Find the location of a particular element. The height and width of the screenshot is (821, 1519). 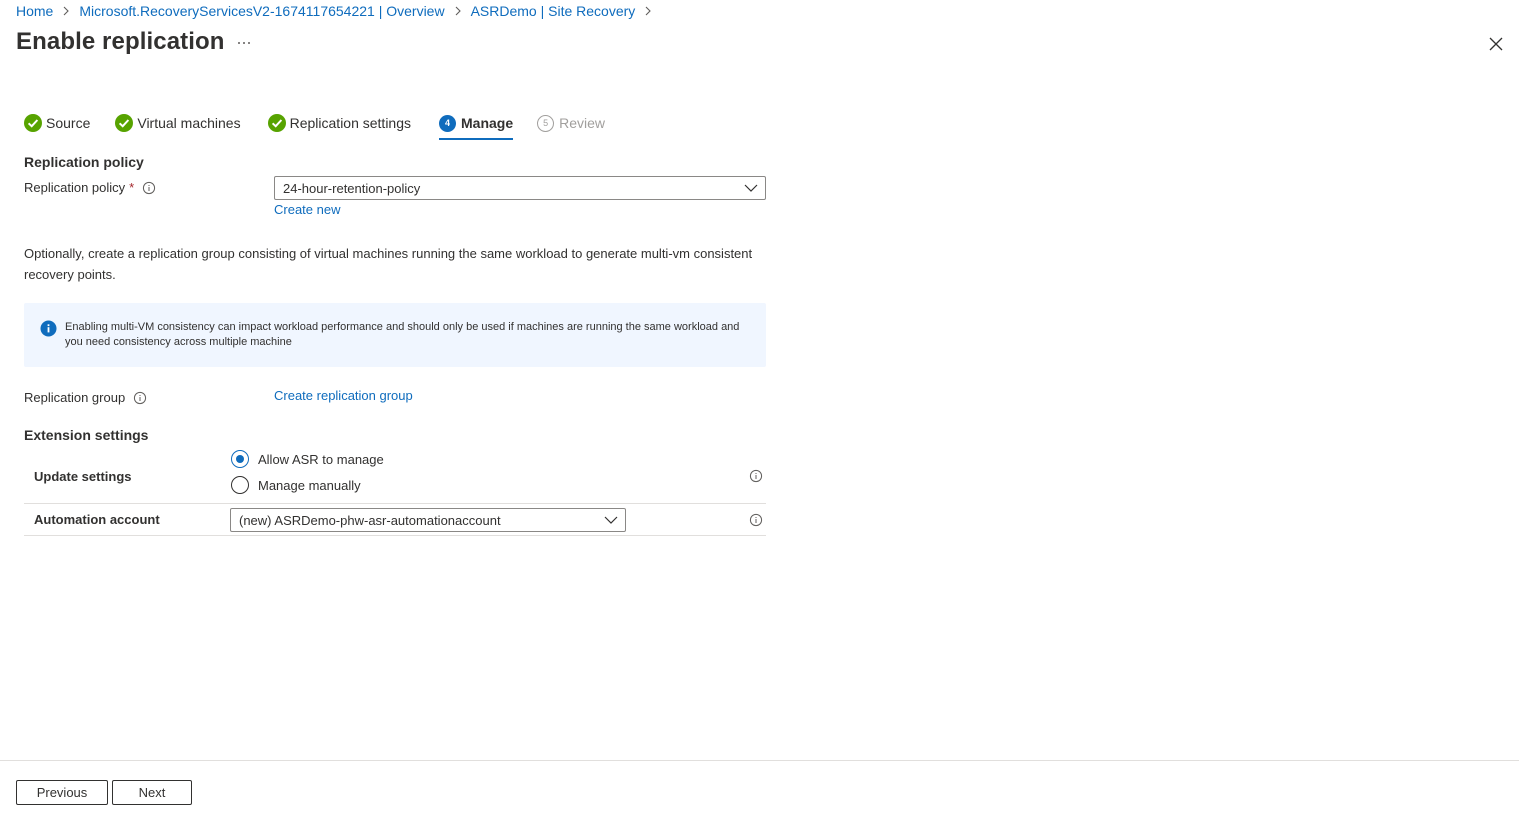

update-settings-label: Update settings is located at coordinates (83, 476).